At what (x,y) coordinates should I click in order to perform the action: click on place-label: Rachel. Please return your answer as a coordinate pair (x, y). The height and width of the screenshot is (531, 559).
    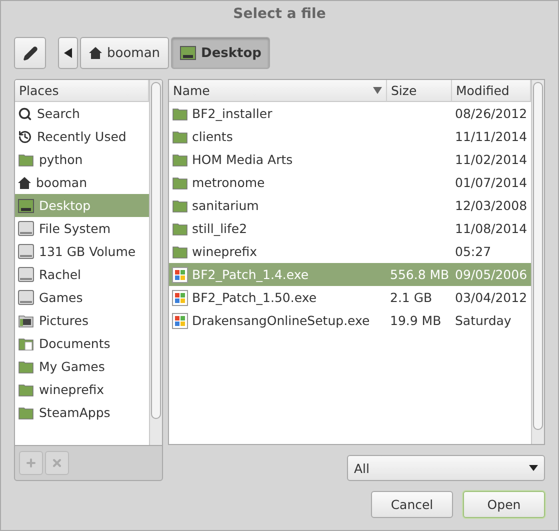
    Looking at the image, I should click on (60, 274).